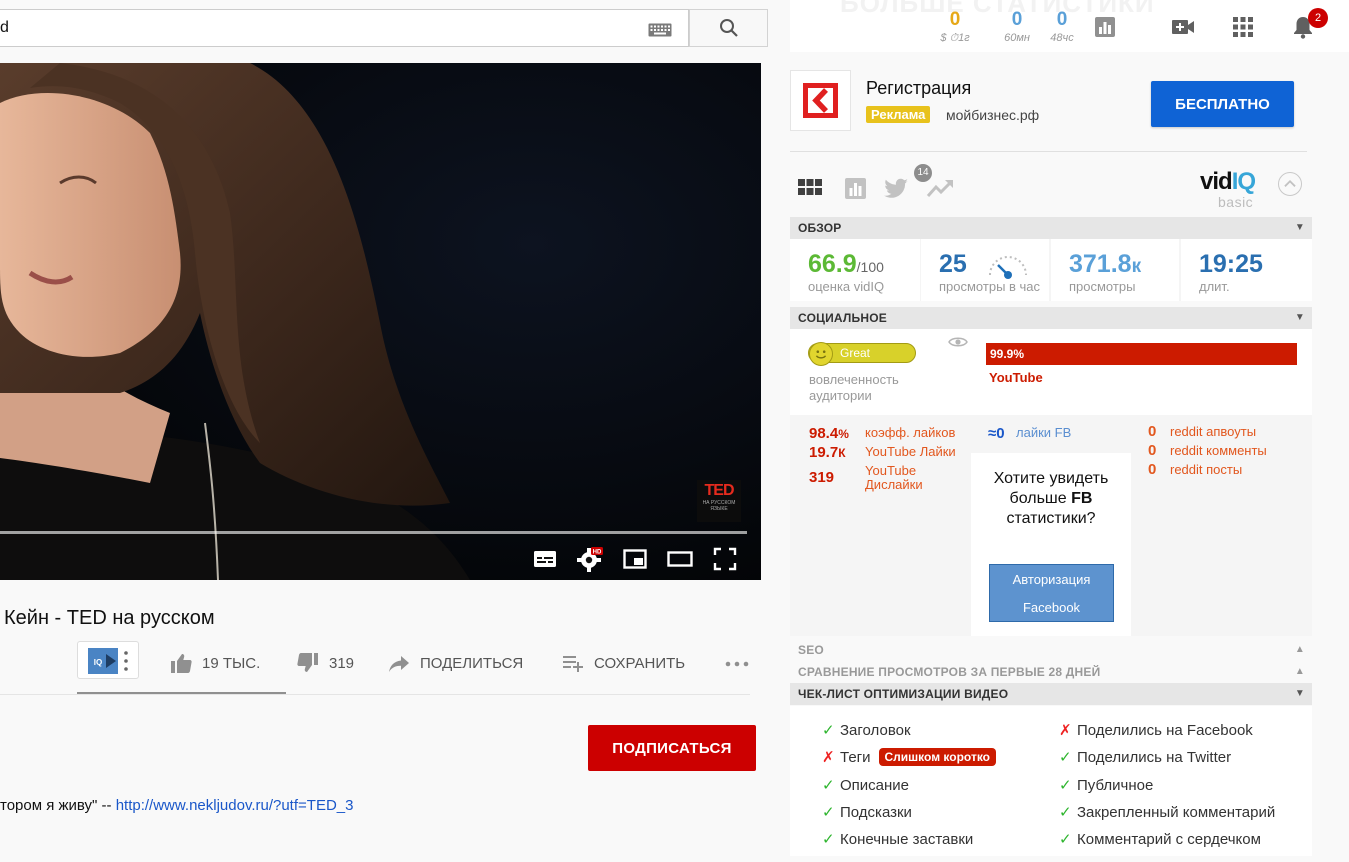 Image resolution: width=1349 pixels, height=862 pixels. Describe the element at coordinates (896, 188) in the screenshot. I see `twitter-bird-icon` at that location.